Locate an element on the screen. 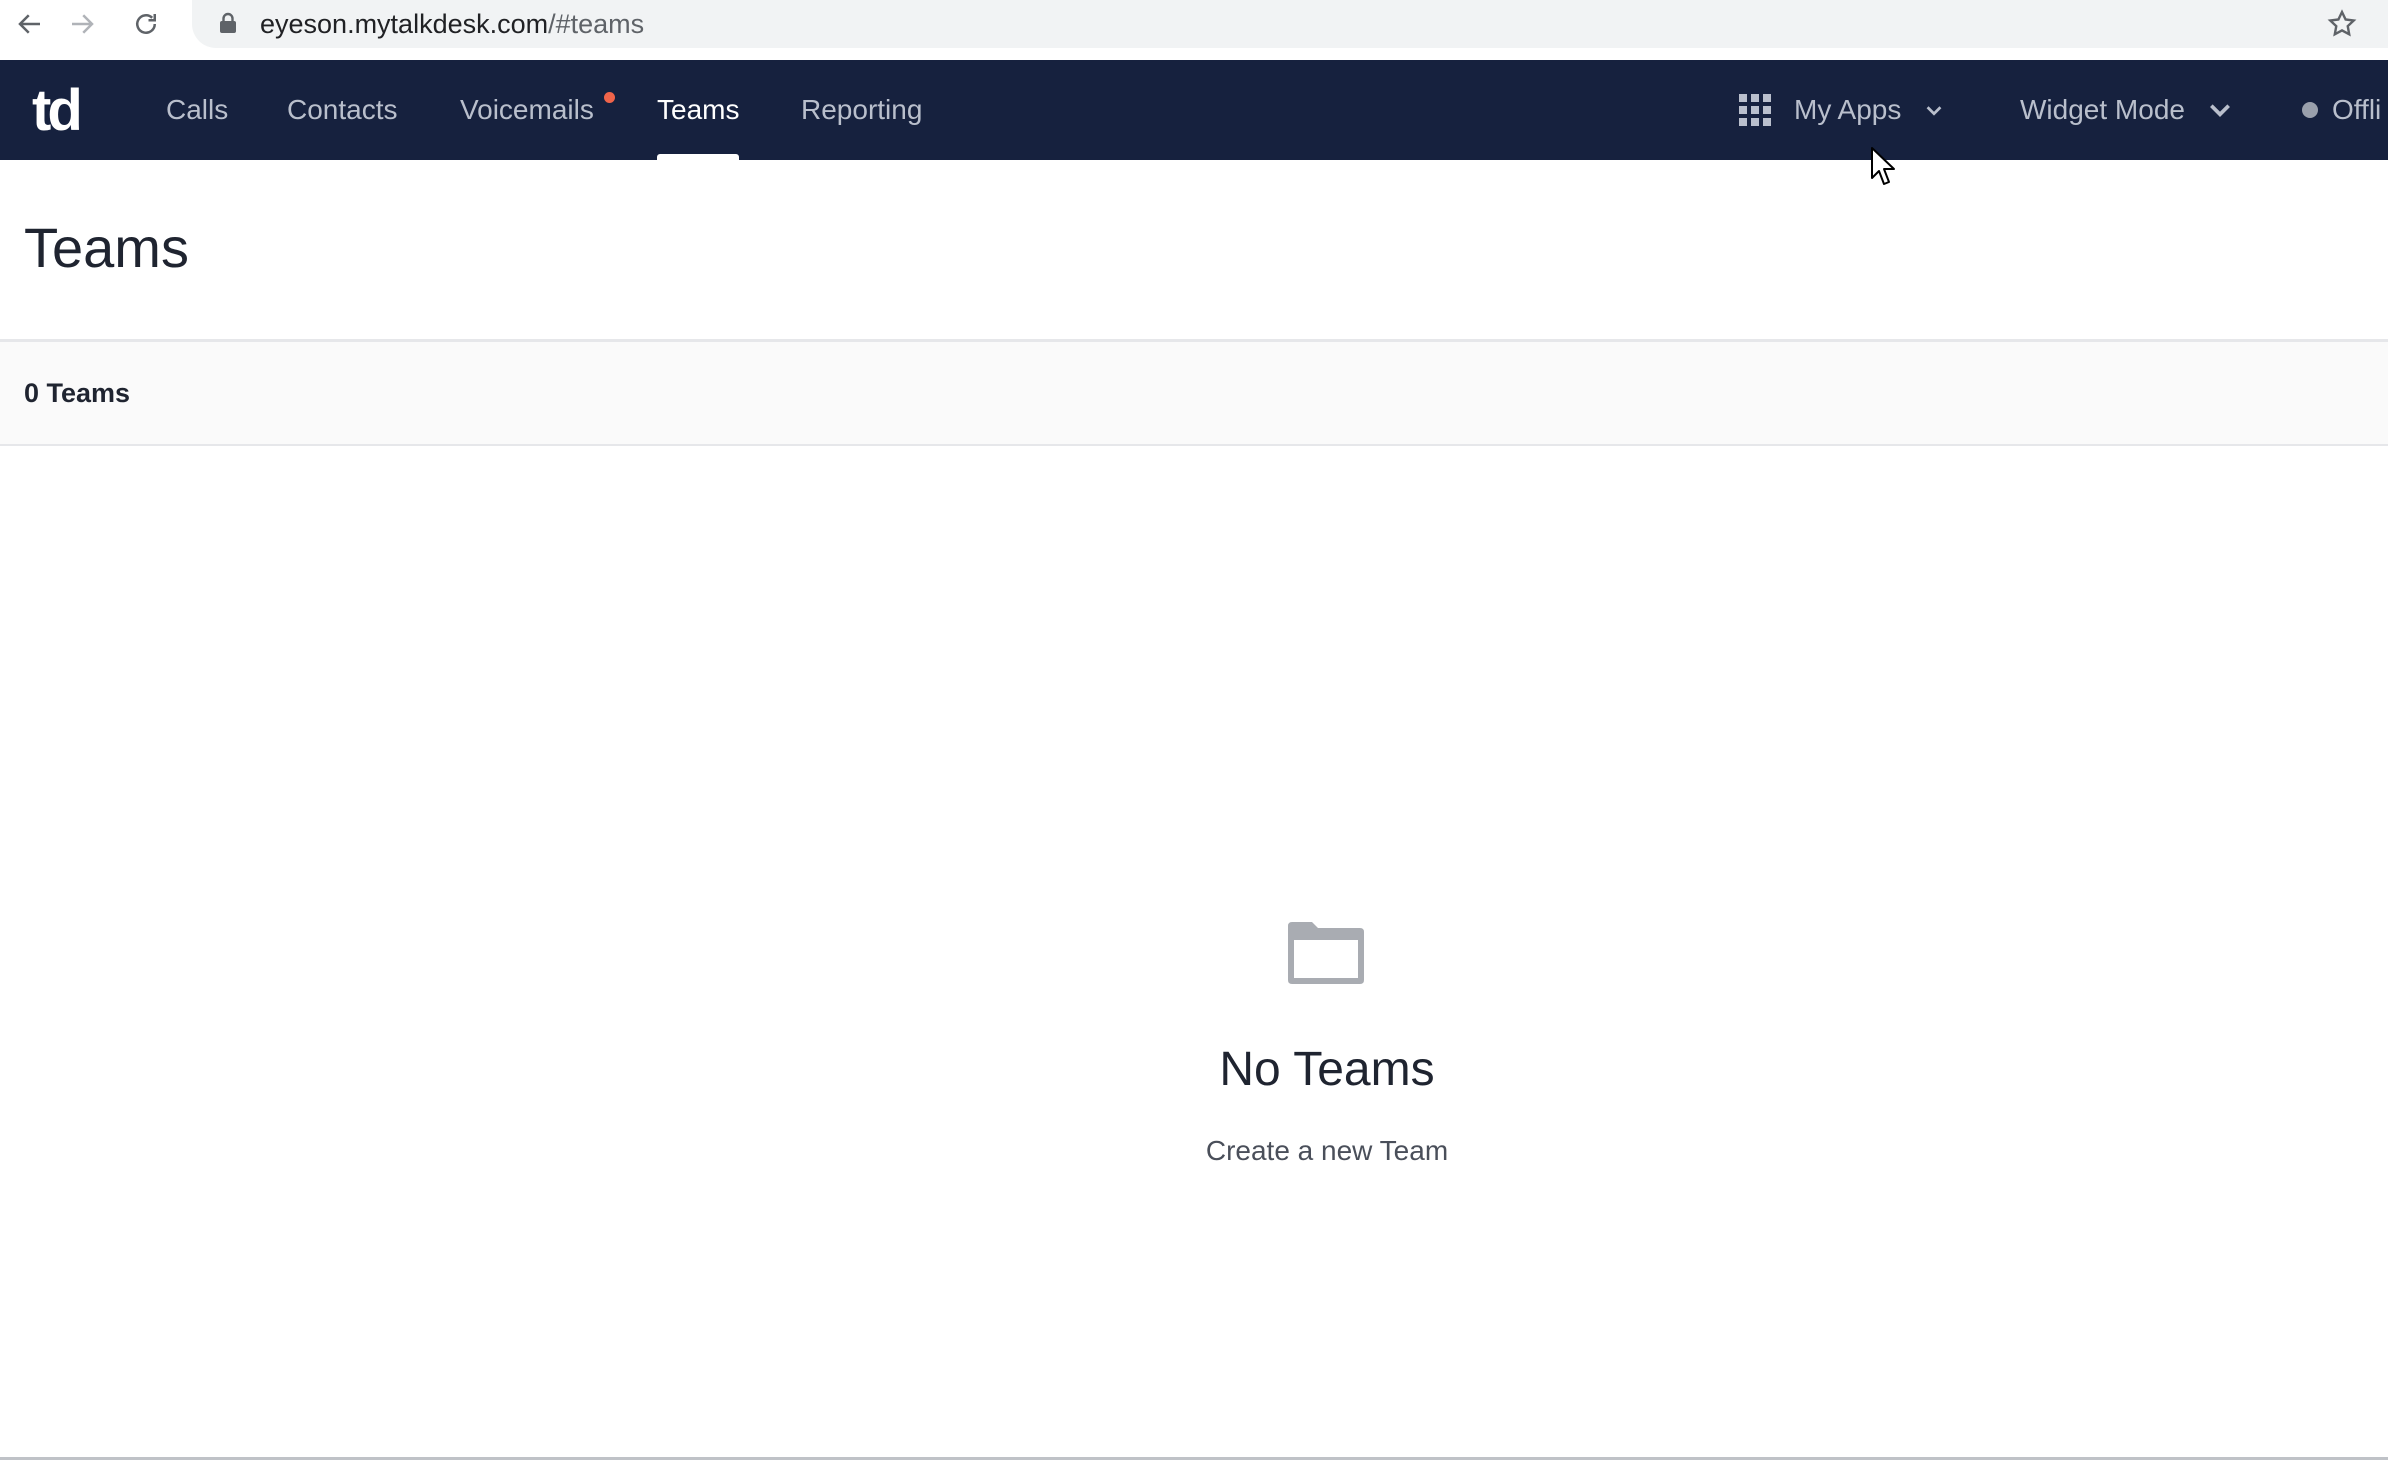 Image resolution: width=2388 pixels, height=1460 pixels. forward-button is located at coordinates (82, 24).